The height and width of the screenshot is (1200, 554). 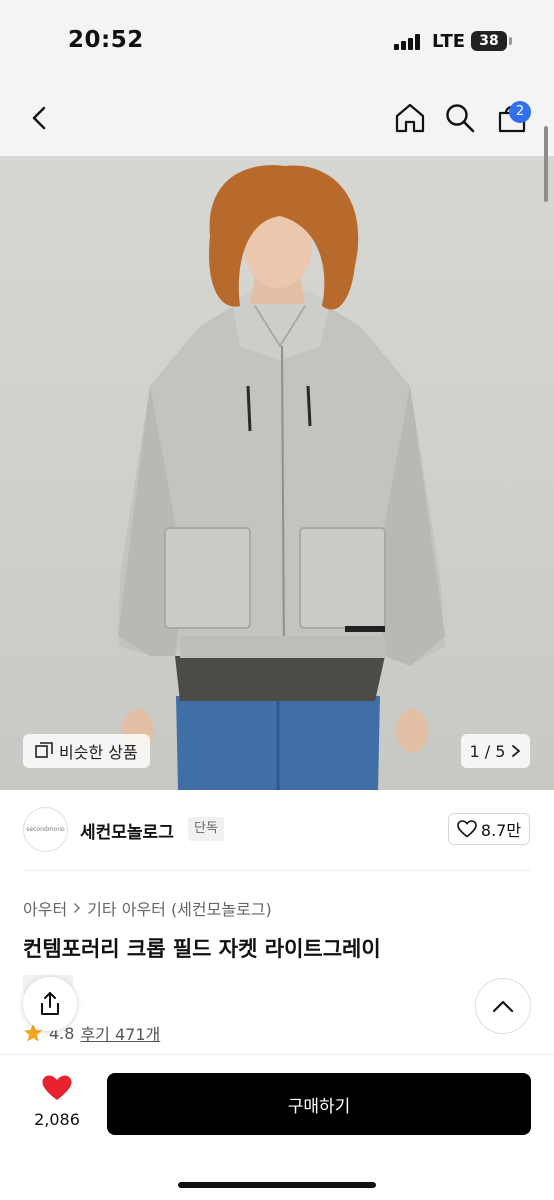 I want to click on home-indicator, so click(x=277, y=1185).